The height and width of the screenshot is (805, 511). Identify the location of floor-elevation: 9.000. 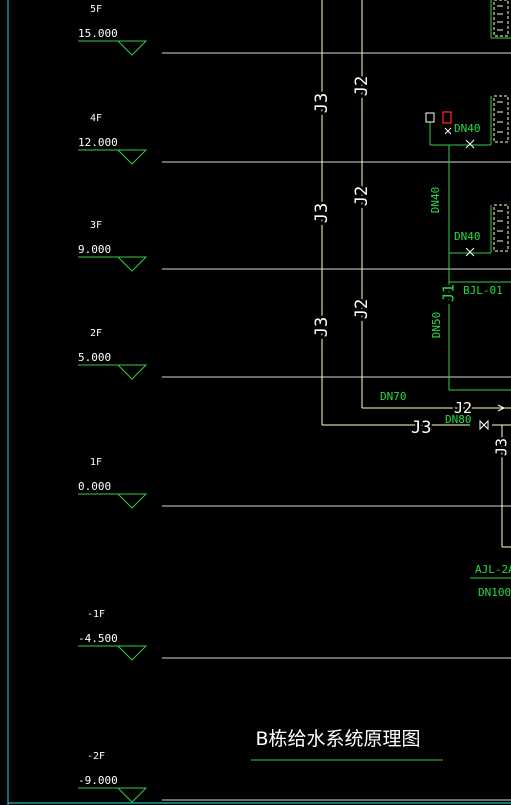
(94, 249).